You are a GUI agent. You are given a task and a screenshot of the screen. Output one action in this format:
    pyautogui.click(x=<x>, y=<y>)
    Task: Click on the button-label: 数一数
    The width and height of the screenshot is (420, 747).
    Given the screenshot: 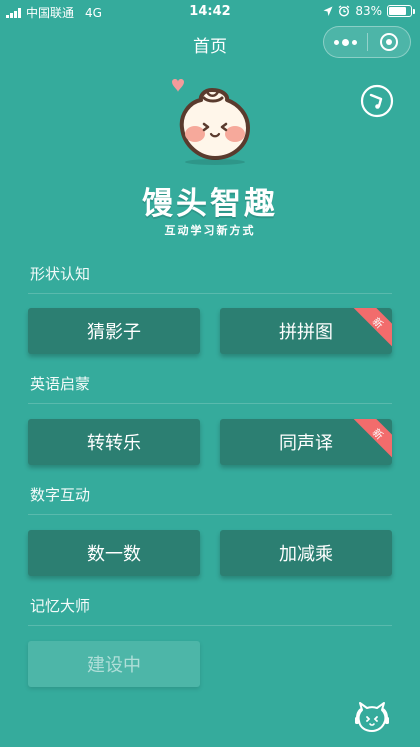 What is the action you would take?
    pyautogui.click(x=114, y=554)
    